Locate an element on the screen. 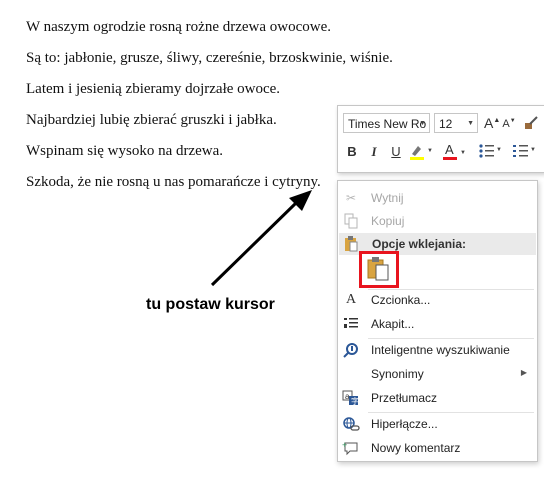  svg-text: 字 is located at coordinates (355, 401).